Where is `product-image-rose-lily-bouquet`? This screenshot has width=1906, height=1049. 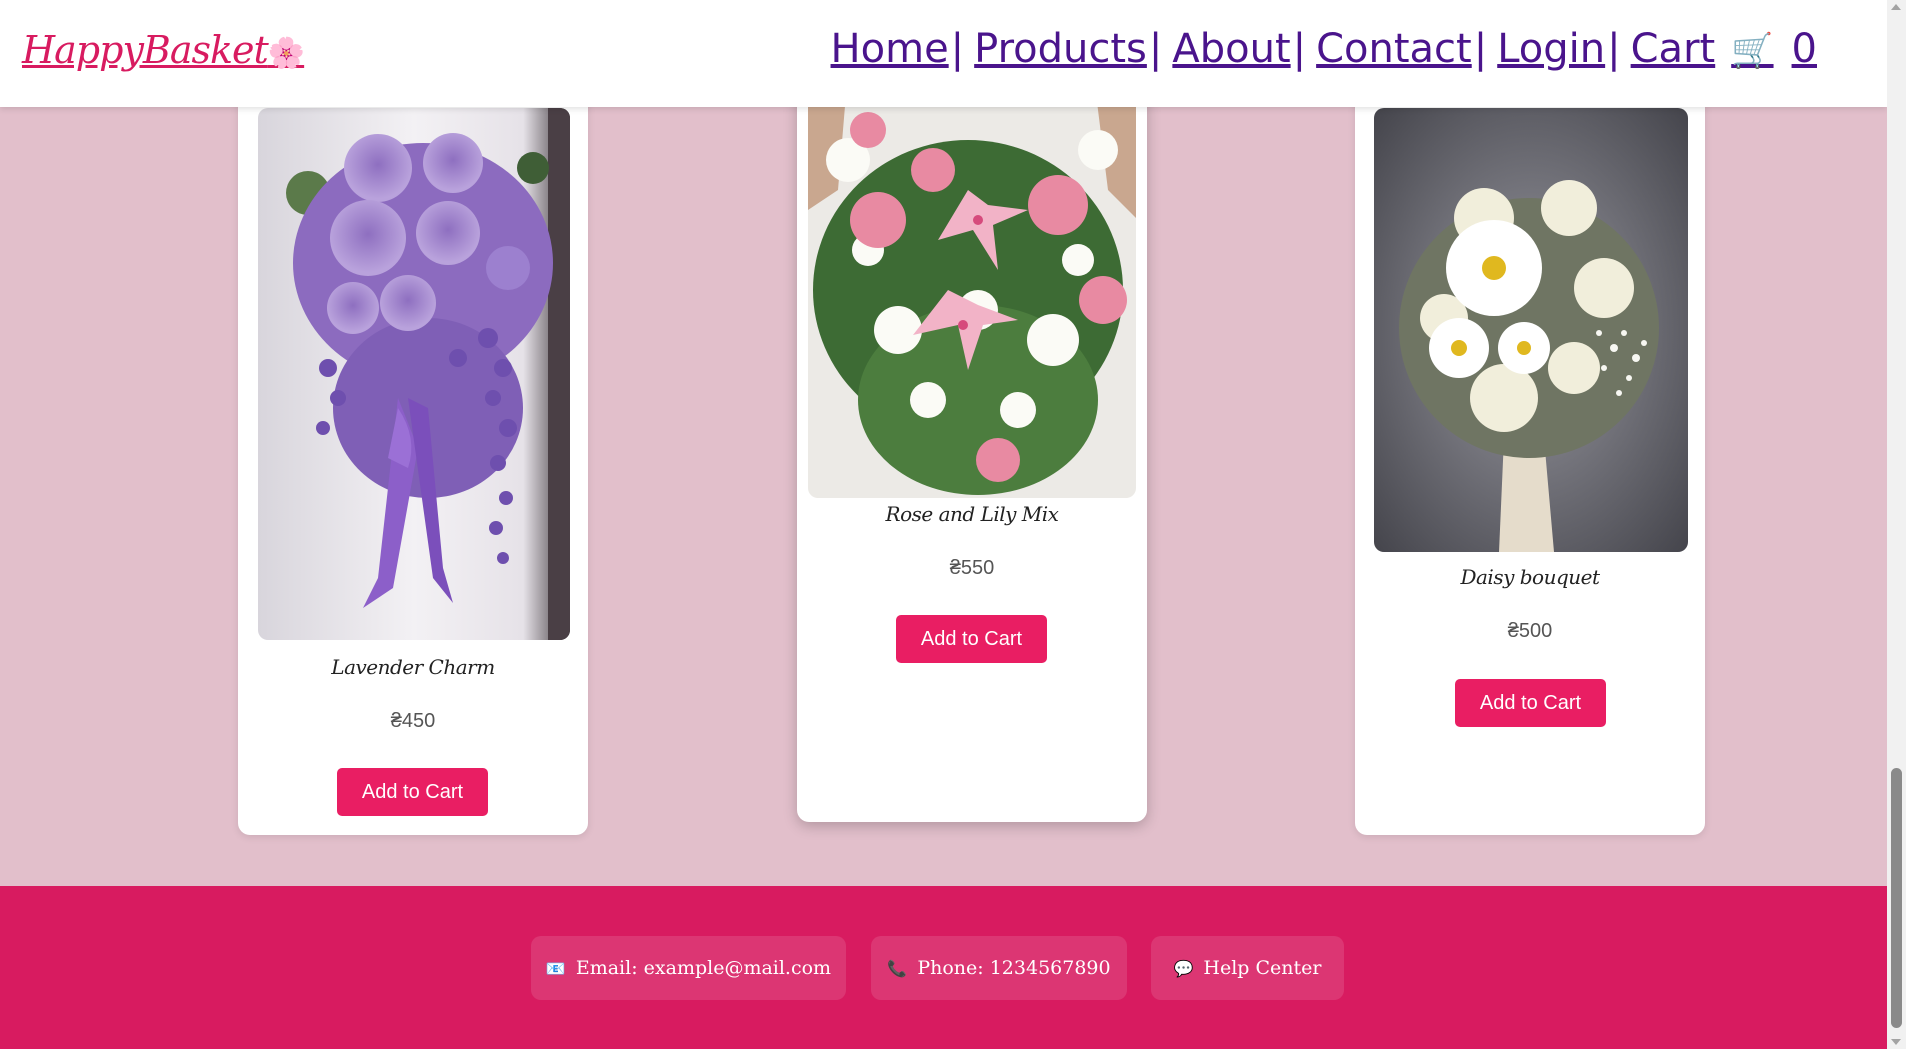 product-image-rose-lily-bouquet is located at coordinates (972, 284).